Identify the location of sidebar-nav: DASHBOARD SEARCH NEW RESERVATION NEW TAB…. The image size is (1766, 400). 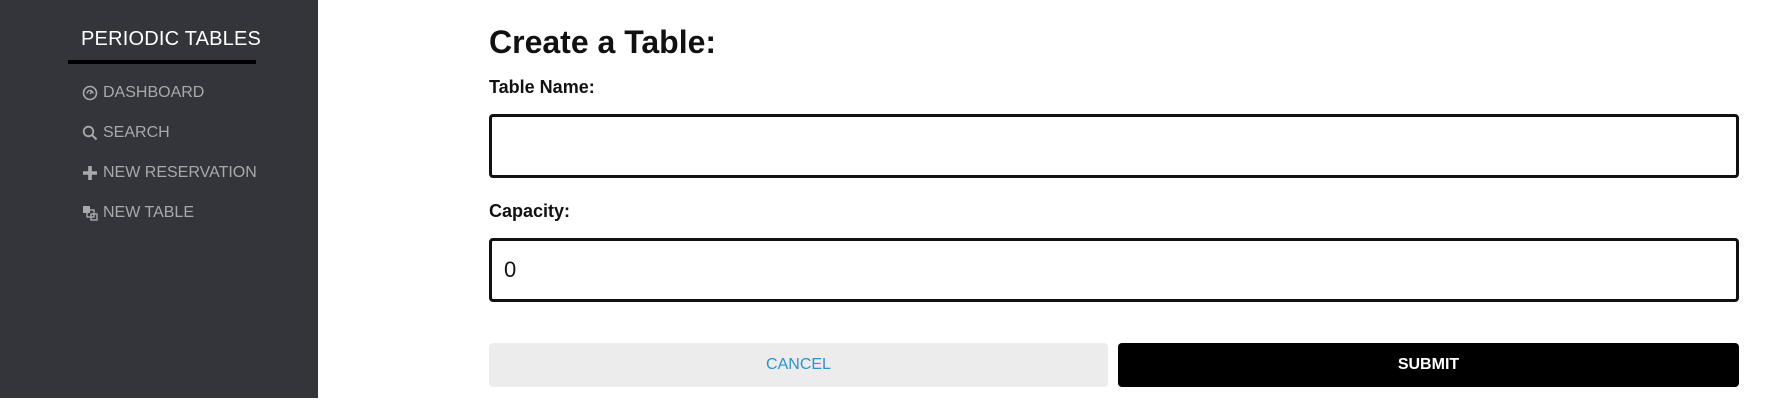
(169, 153).